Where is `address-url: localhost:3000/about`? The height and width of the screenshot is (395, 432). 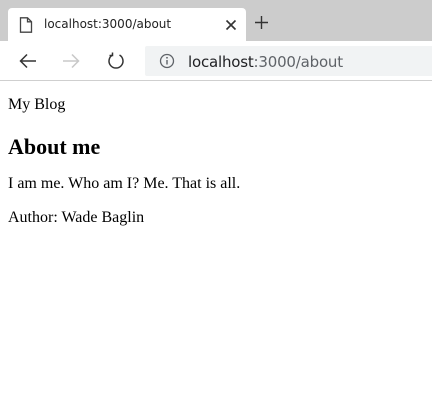 address-url: localhost:3000/about is located at coordinates (265, 62).